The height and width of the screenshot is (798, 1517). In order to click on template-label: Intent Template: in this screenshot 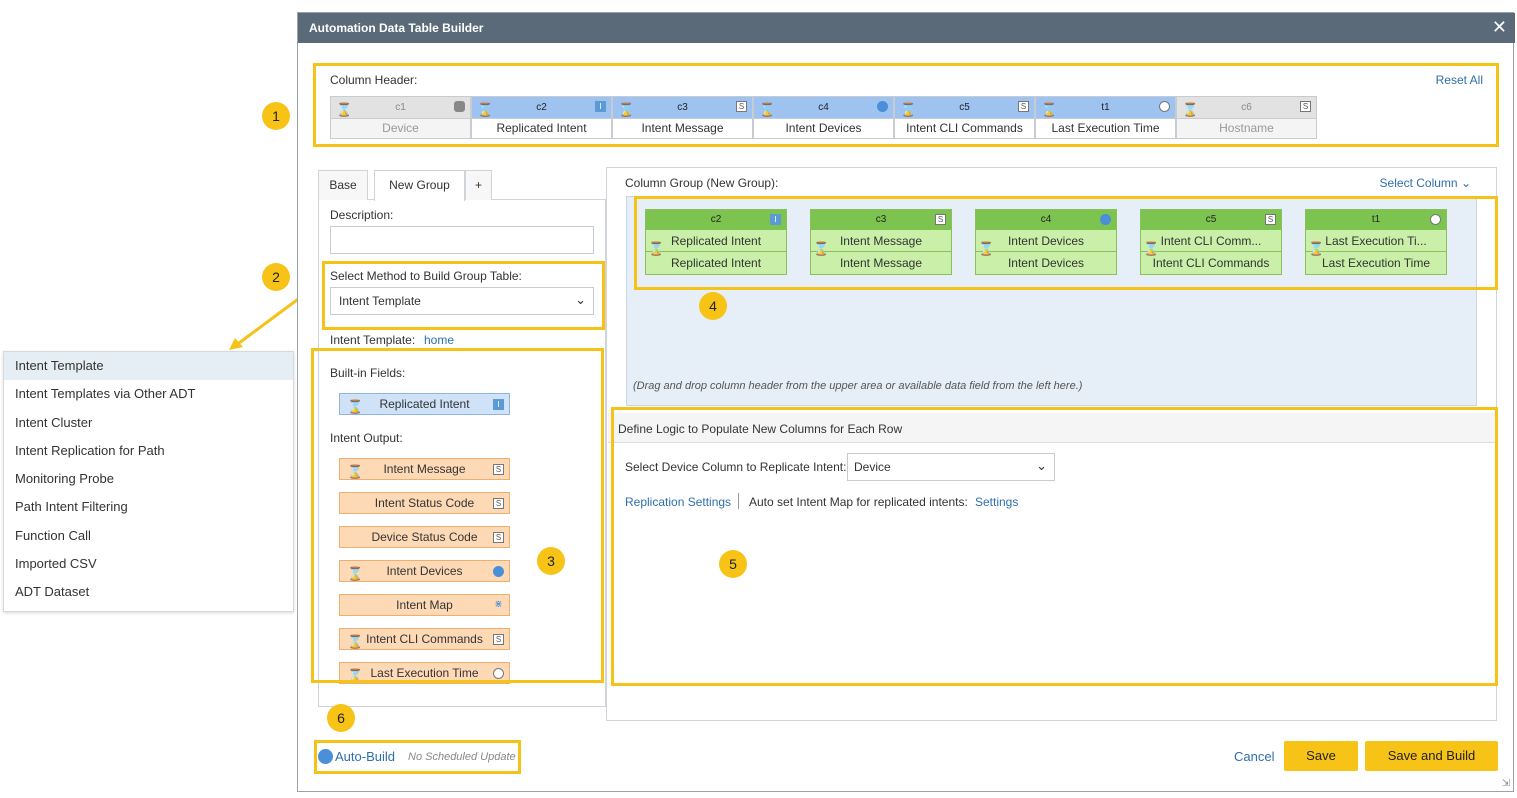, I will do `click(373, 340)`.